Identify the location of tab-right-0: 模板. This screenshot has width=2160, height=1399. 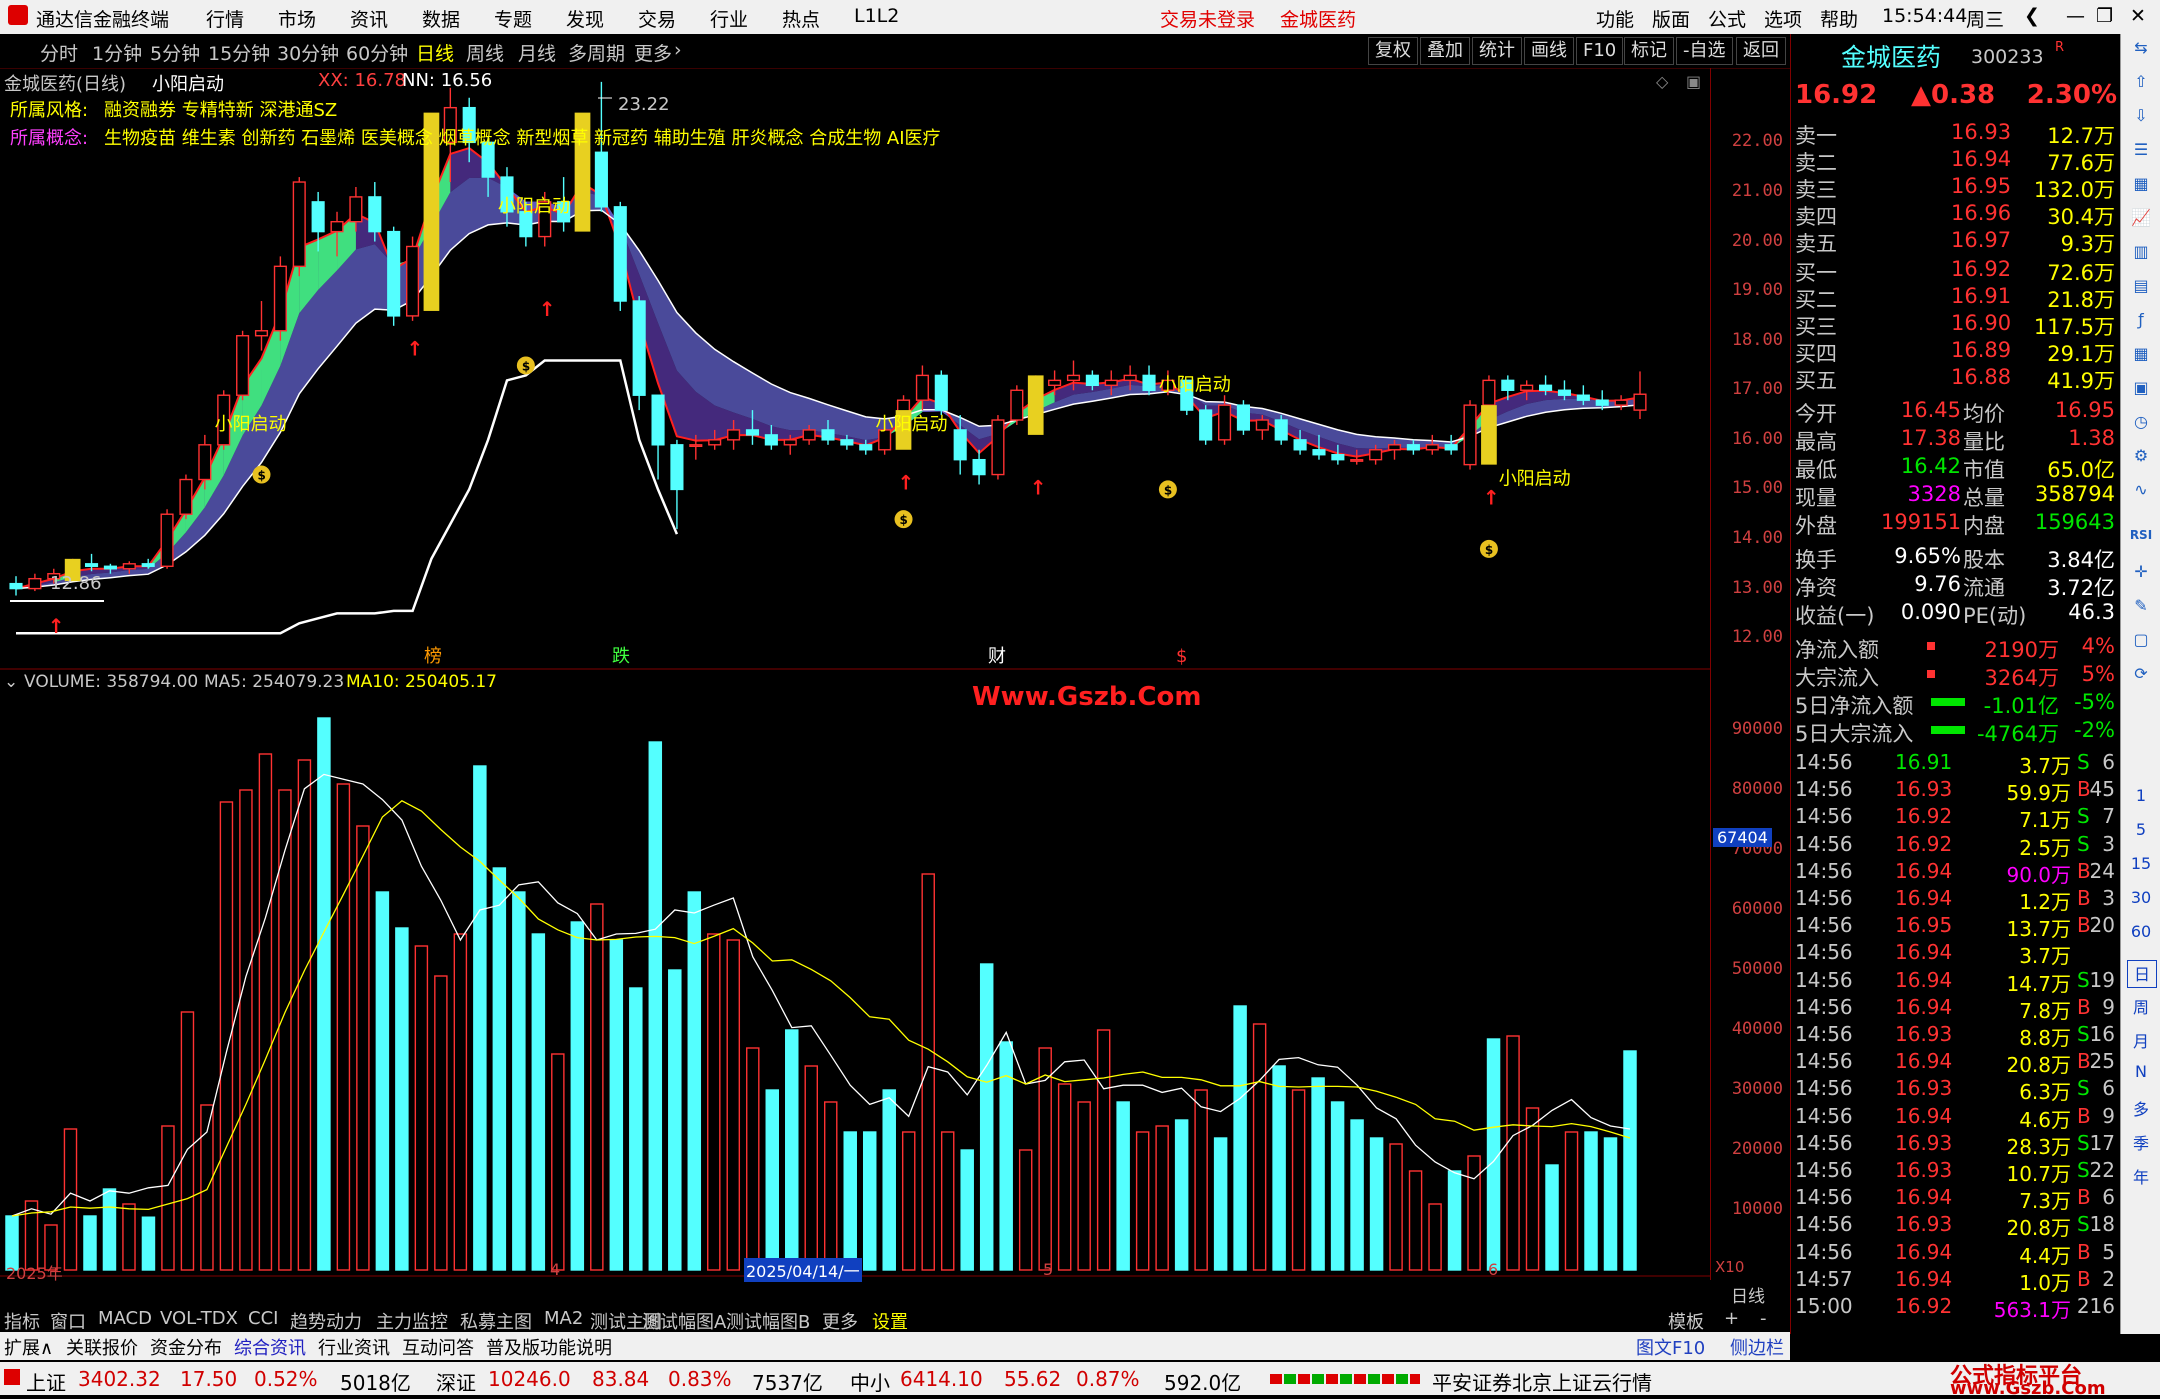
(1686, 1321).